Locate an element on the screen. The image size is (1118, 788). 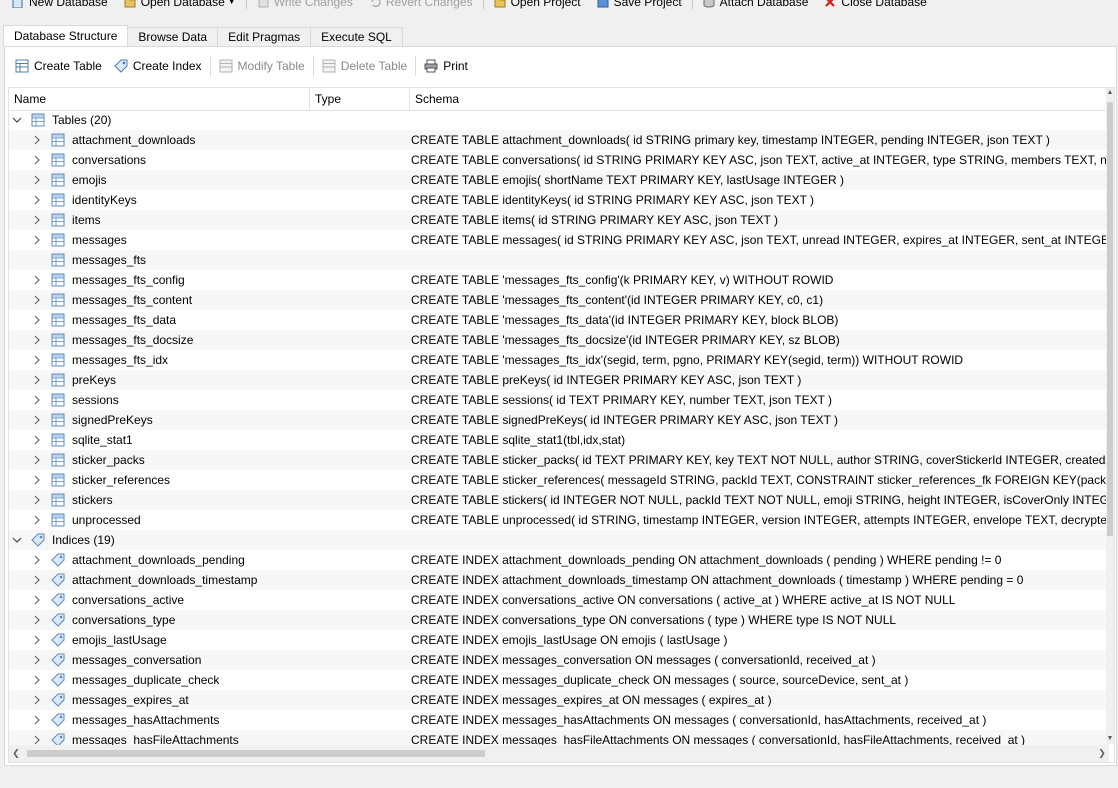
open-database-button: Open Database ▼ is located at coordinates (180, 5).